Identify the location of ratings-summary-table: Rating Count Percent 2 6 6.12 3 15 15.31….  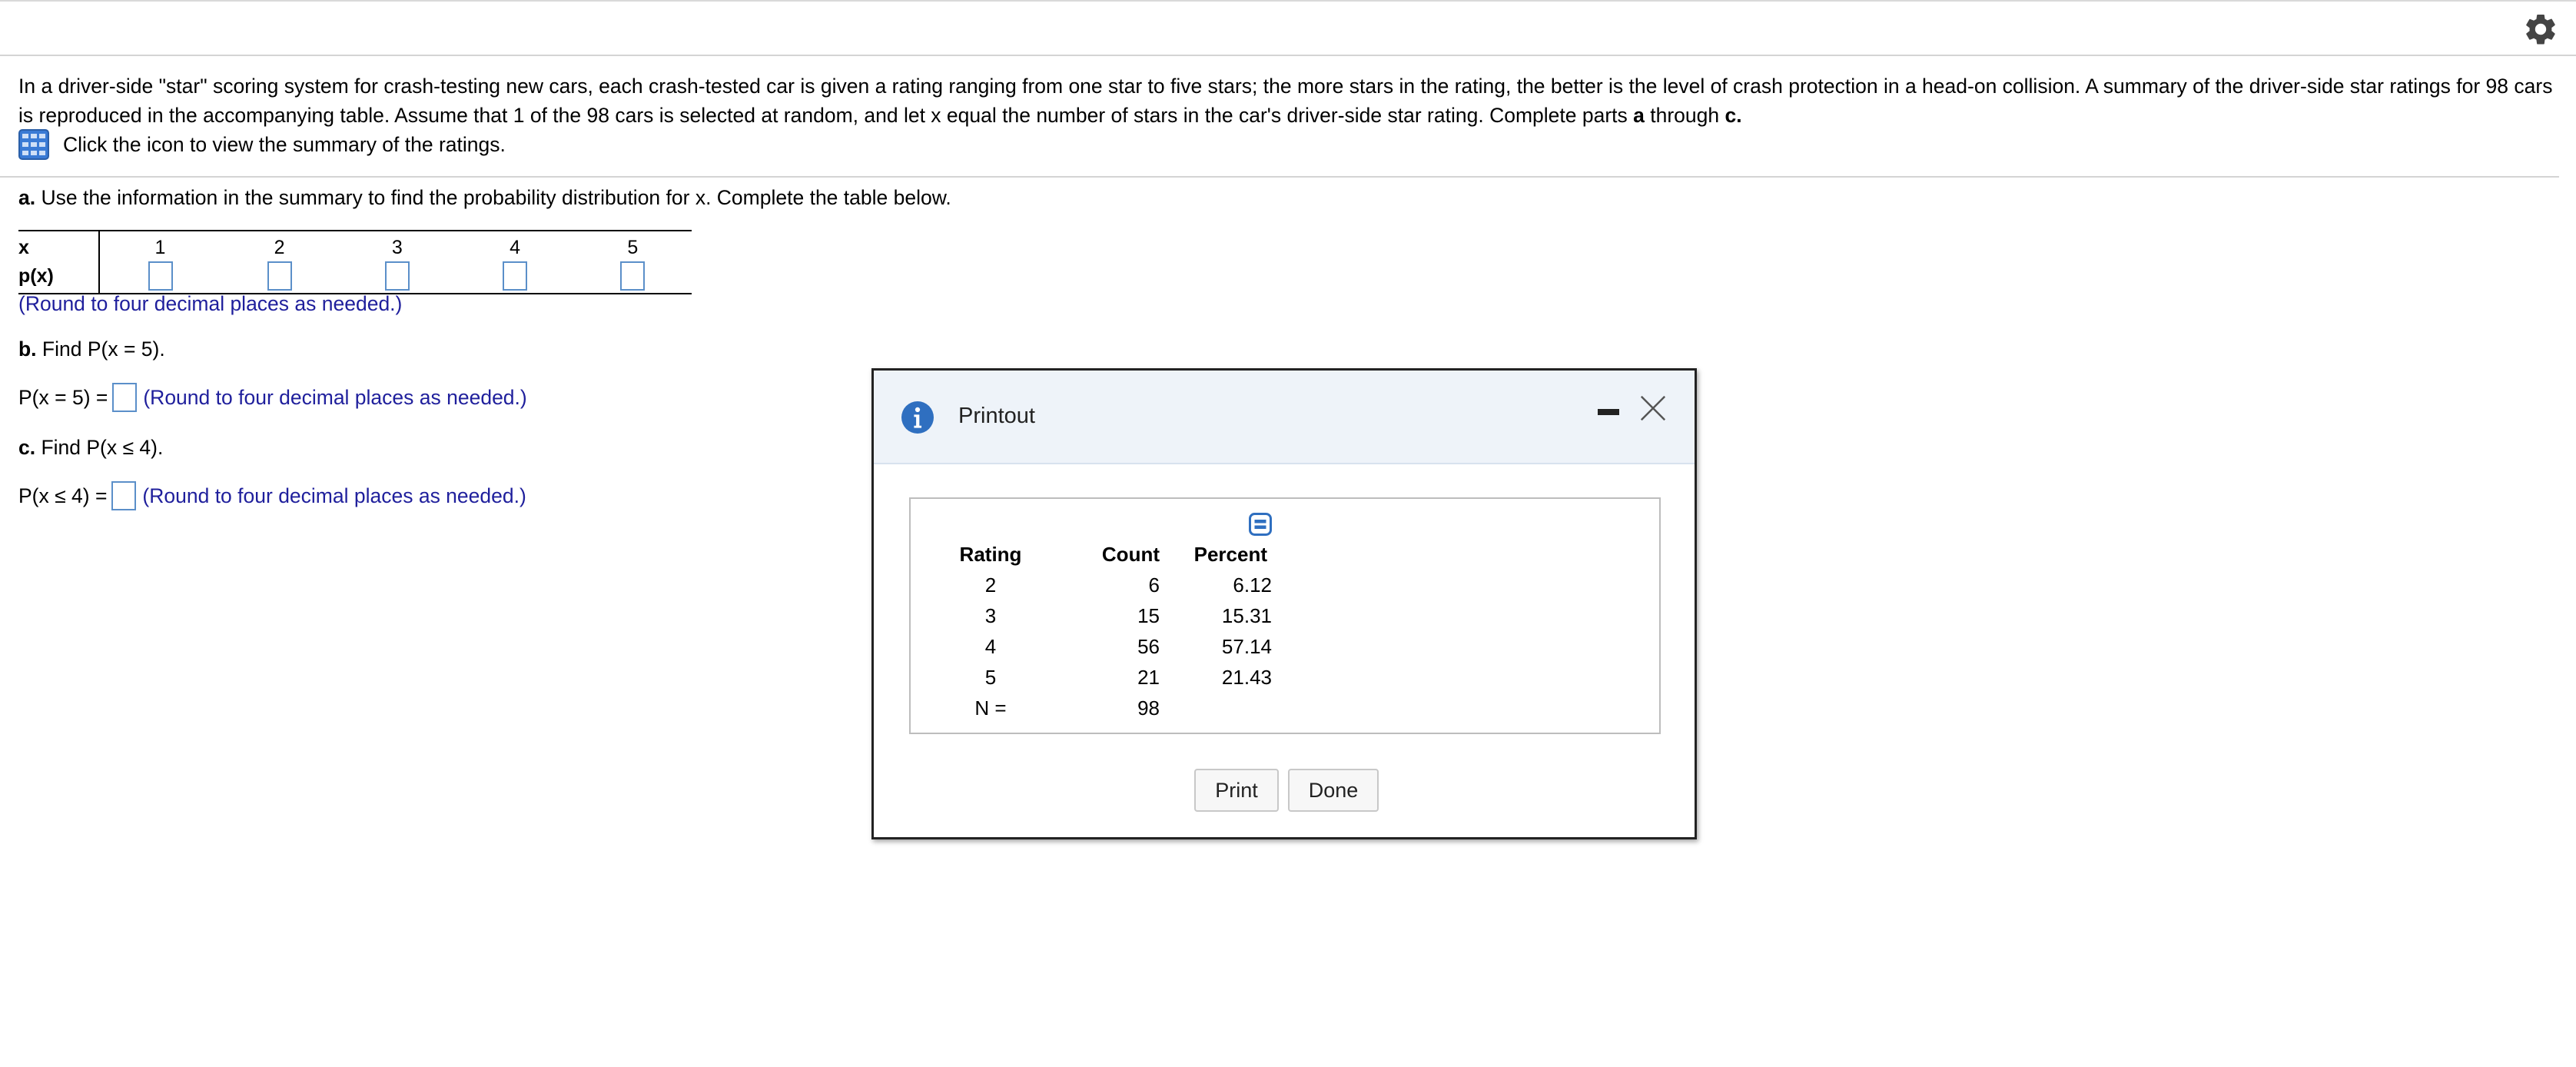
(1111, 631).